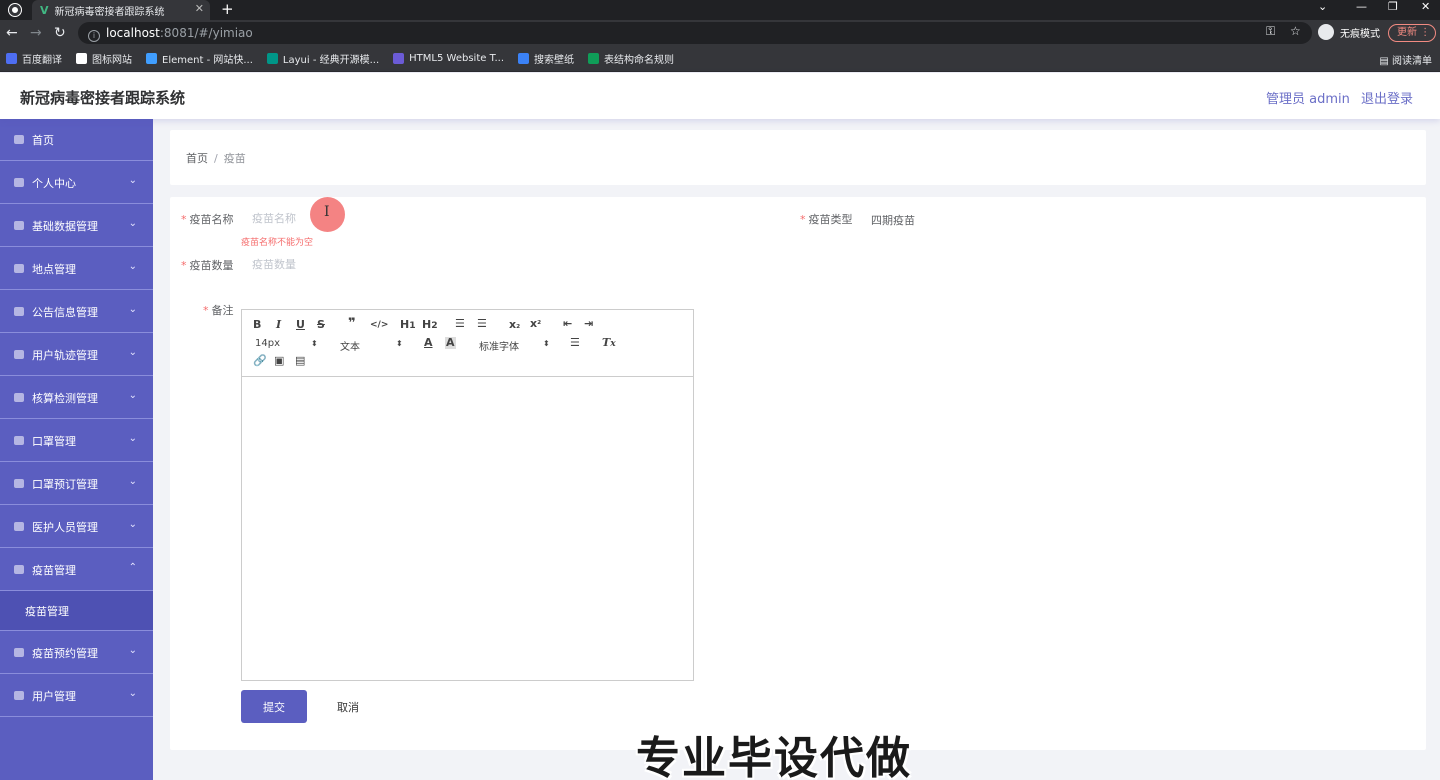 Image resolution: width=1440 pixels, height=780 pixels. What do you see at coordinates (65, 527) in the screenshot?
I see `sidebar-item-label: 医护人员管理` at bounding box center [65, 527].